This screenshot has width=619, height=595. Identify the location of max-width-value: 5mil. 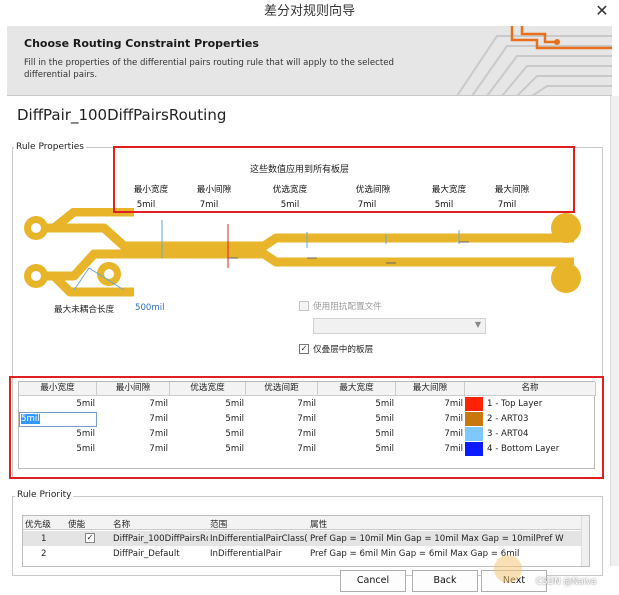
(444, 205).